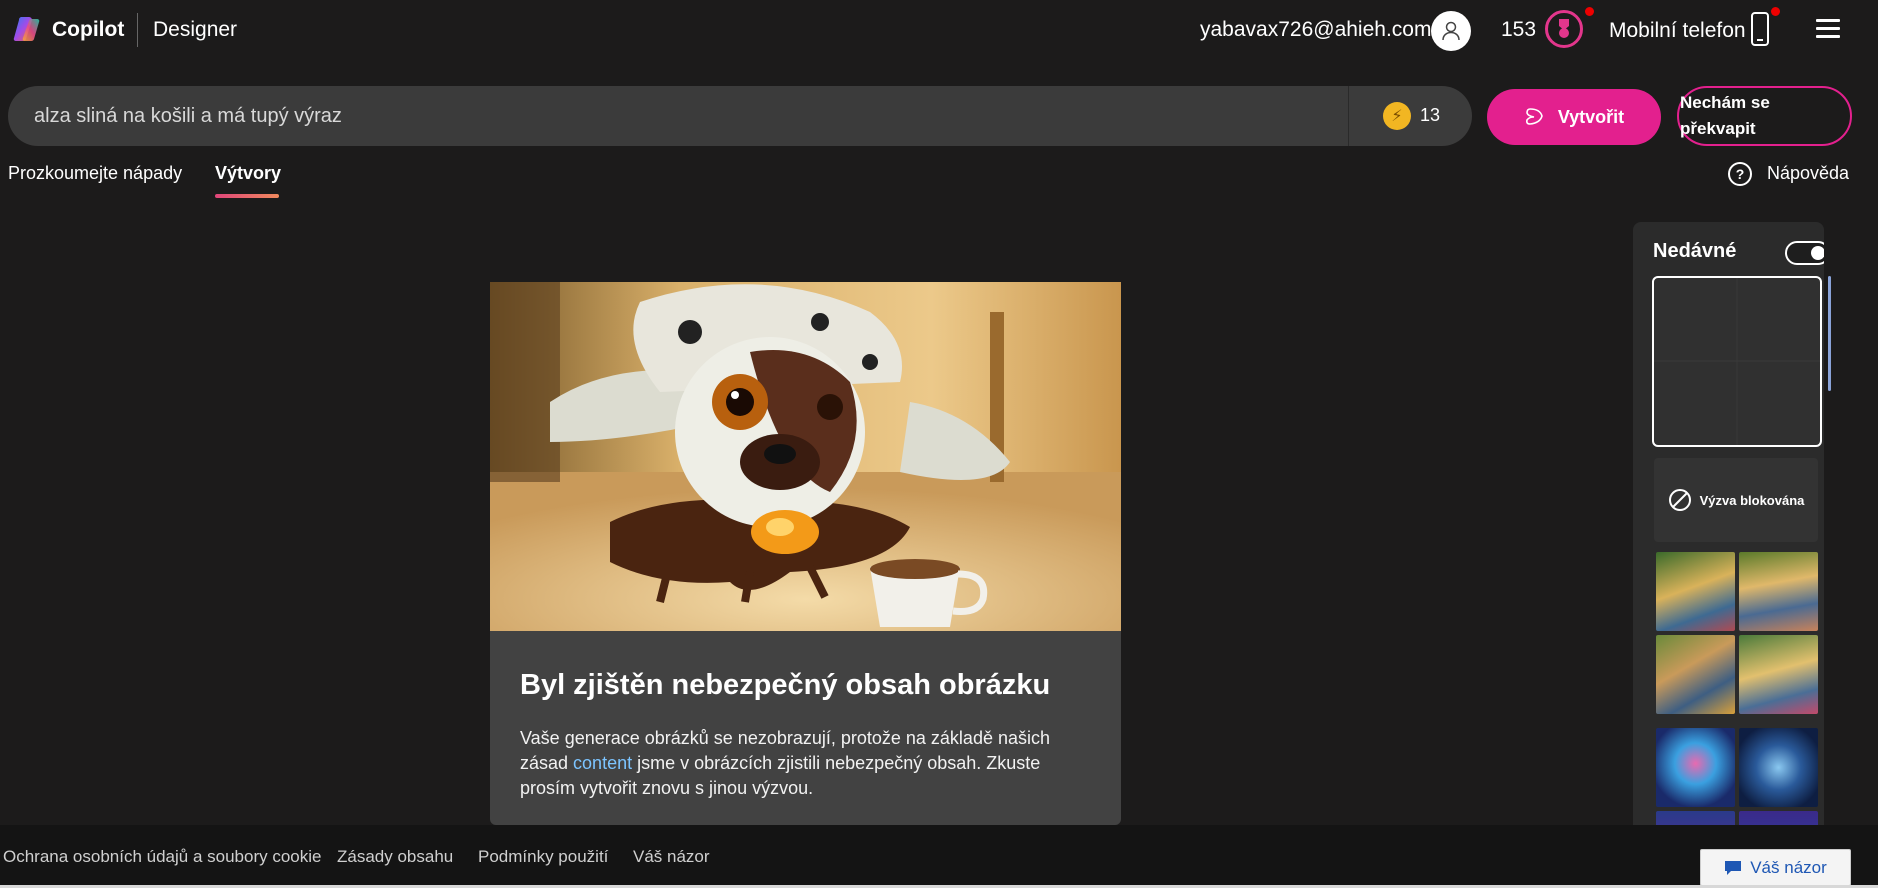 The image size is (1878, 888). I want to click on mobile-app-link: Mobilní telefon, so click(1677, 31).